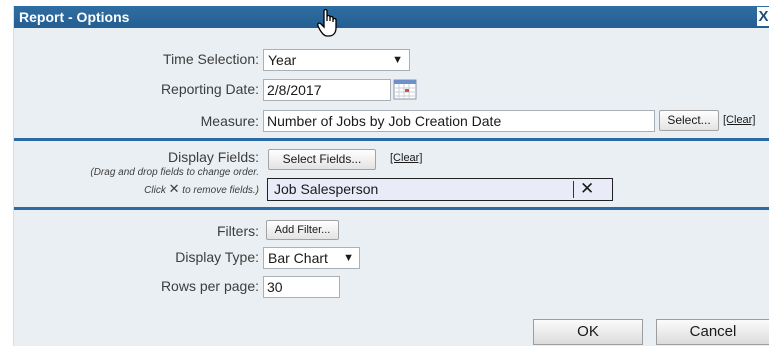  I want to click on reporting-date-value: 2/8/2017, so click(294, 90).